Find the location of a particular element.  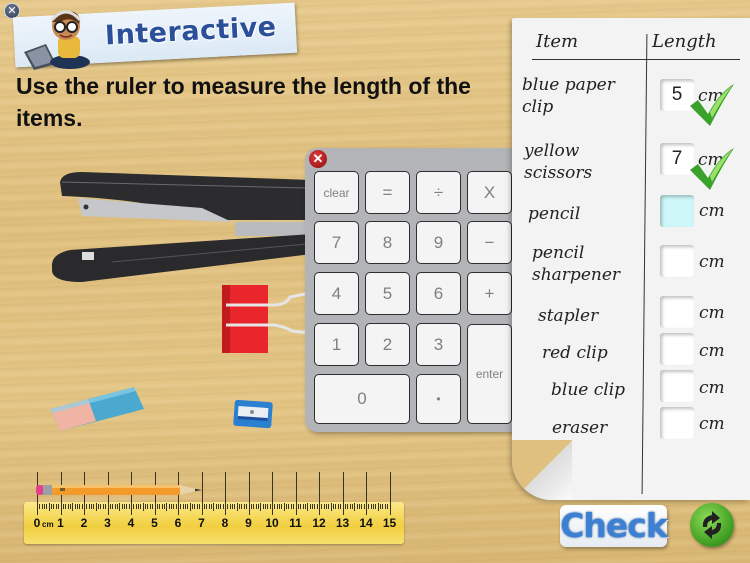

length-input-pencil-sharpener is located at coordinates (677, 261).